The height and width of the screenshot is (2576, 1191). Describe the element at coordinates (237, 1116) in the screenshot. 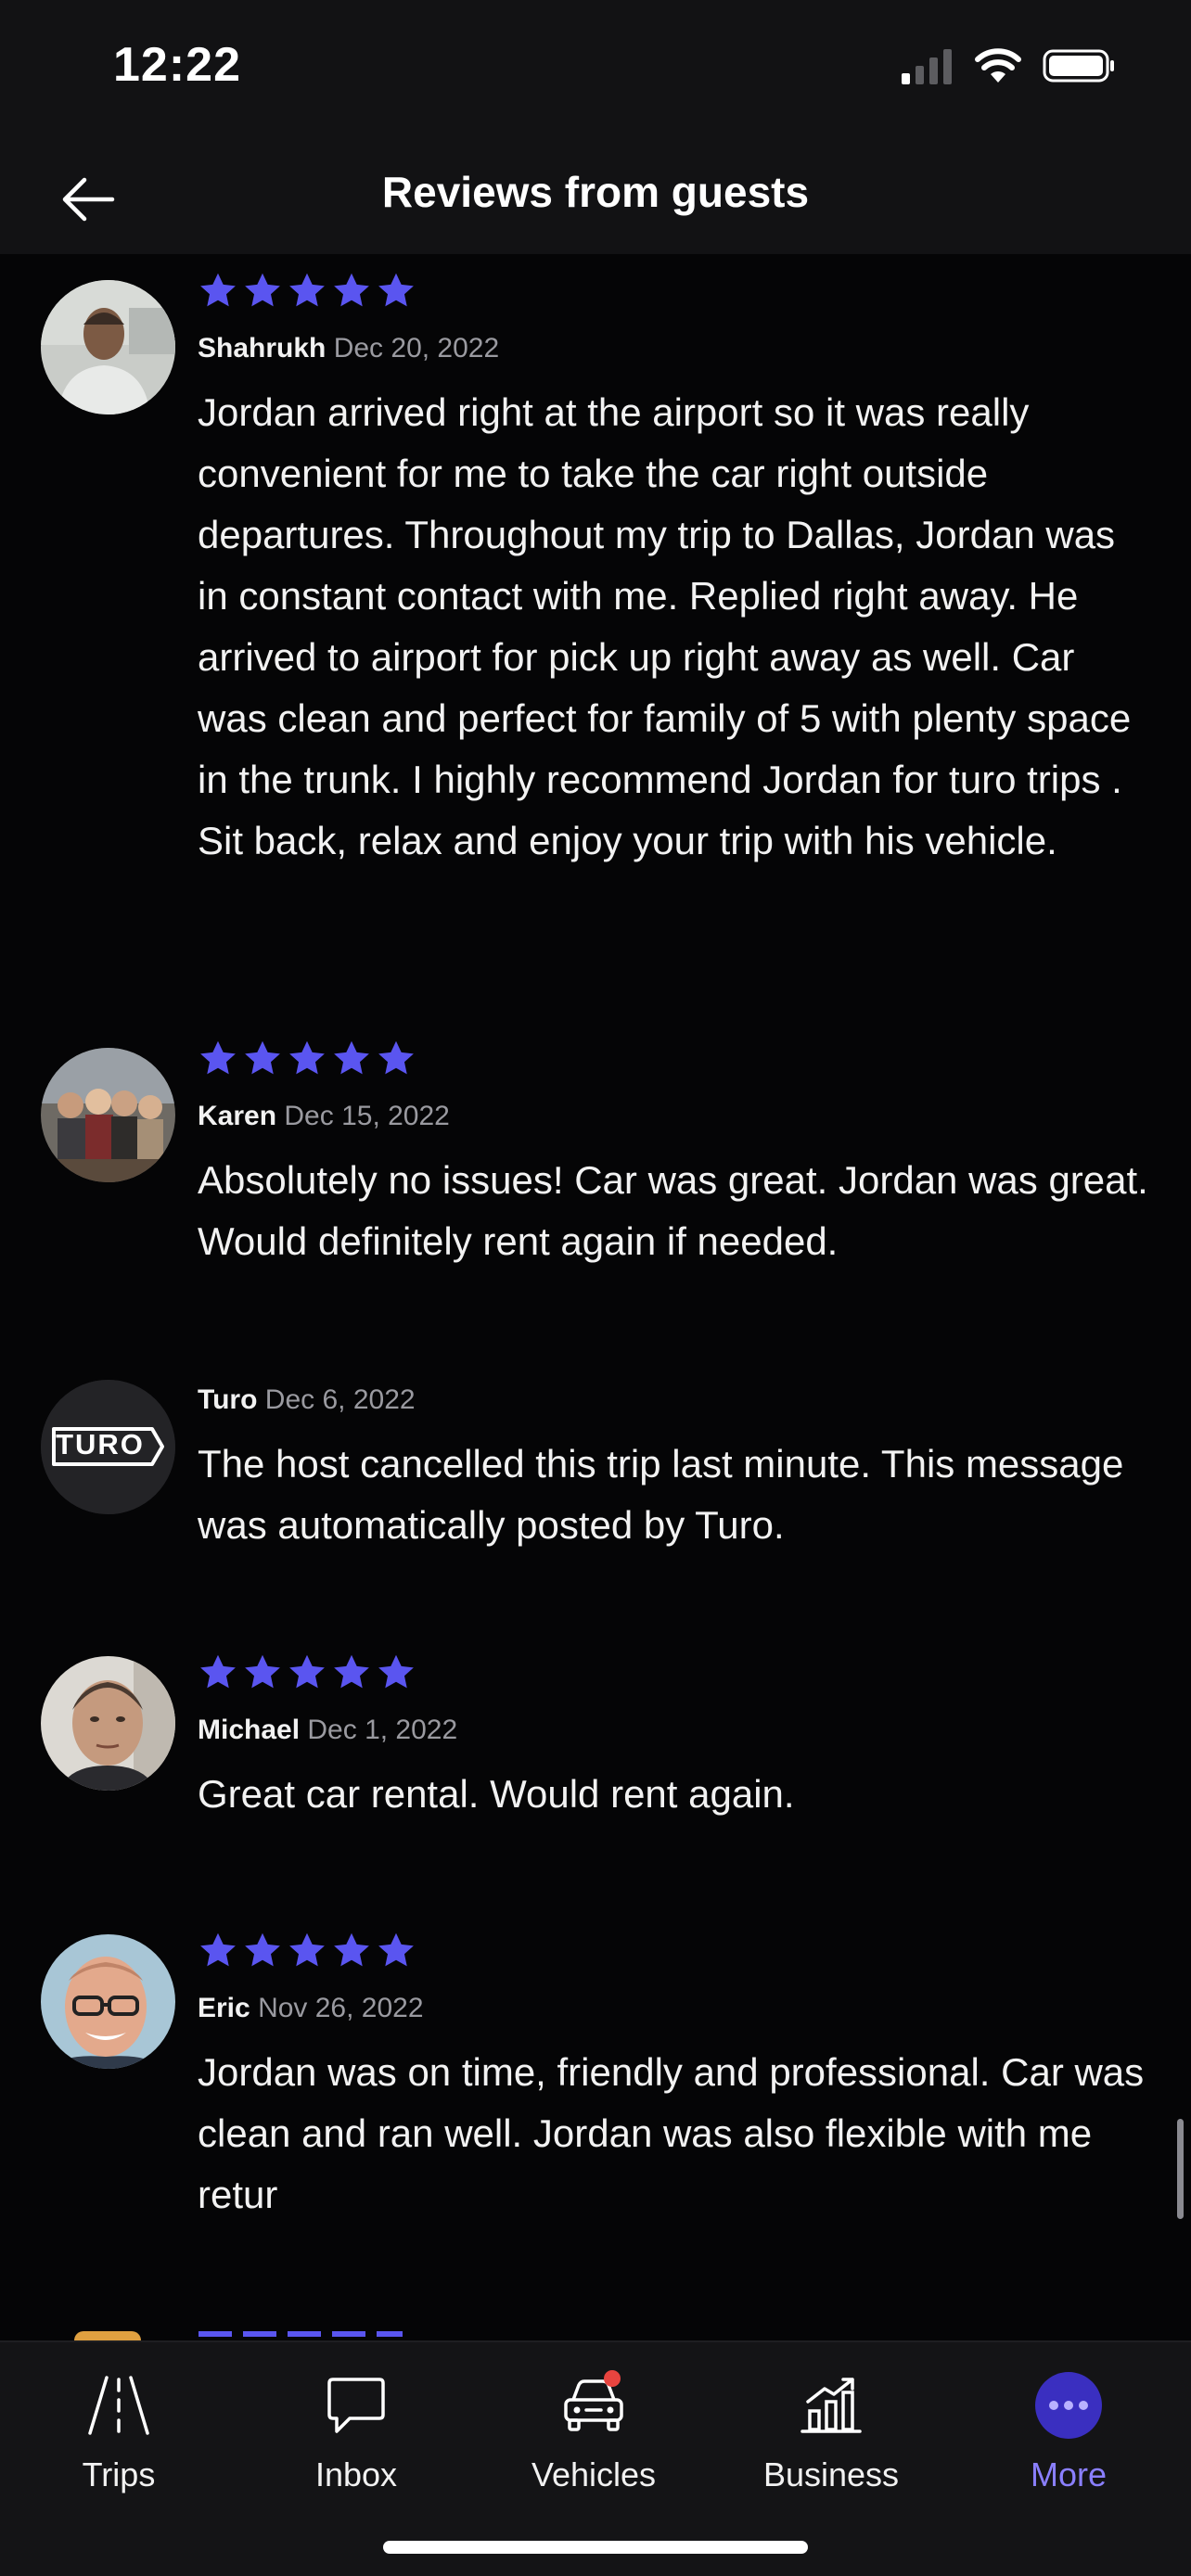

I see `reviewer-name: Karen` at that location.